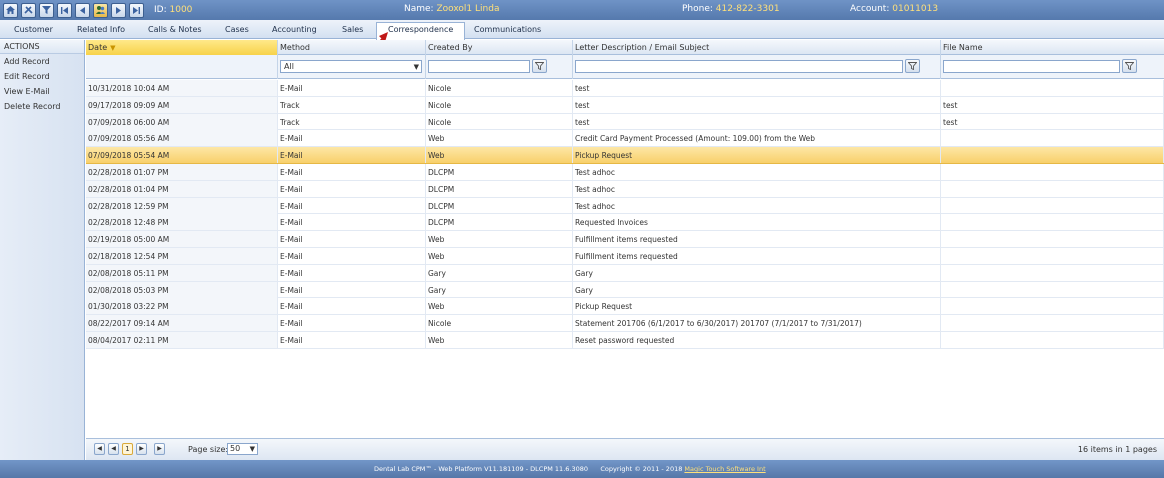 The height and width of the screenshot is (478, 1164). I want to click on table-row: 10/31/2018 10:04 AM E-Mail Nicole test, so click(625, 88).